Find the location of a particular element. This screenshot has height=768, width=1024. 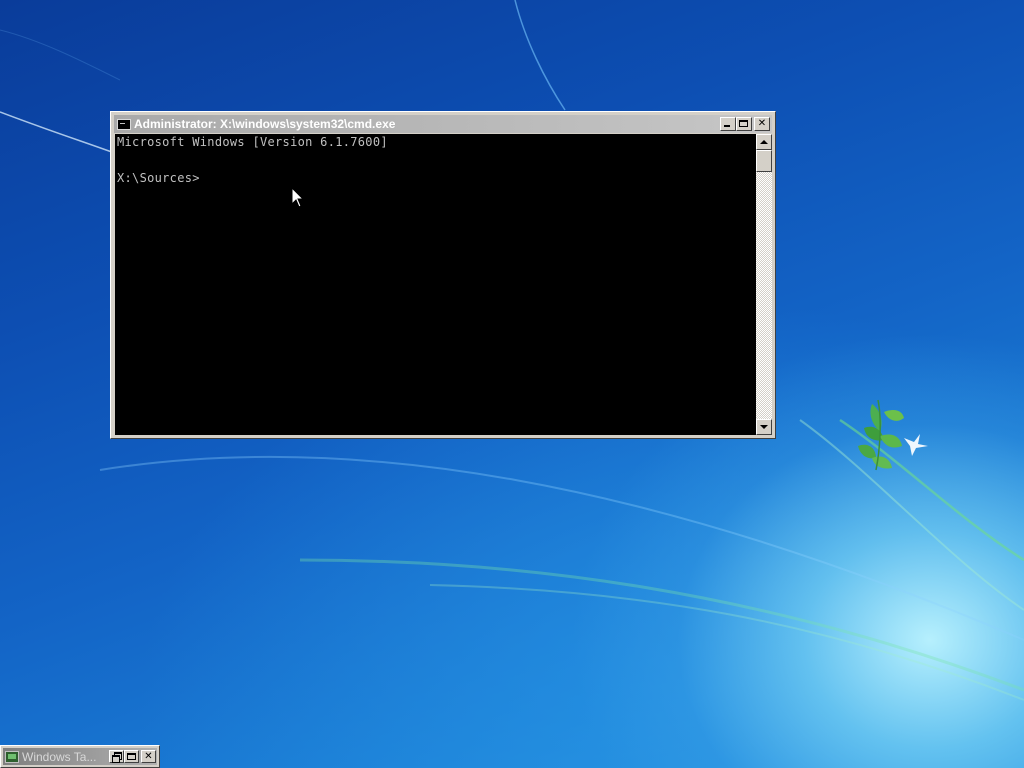

console-icon is located at coordinates (124, 124).